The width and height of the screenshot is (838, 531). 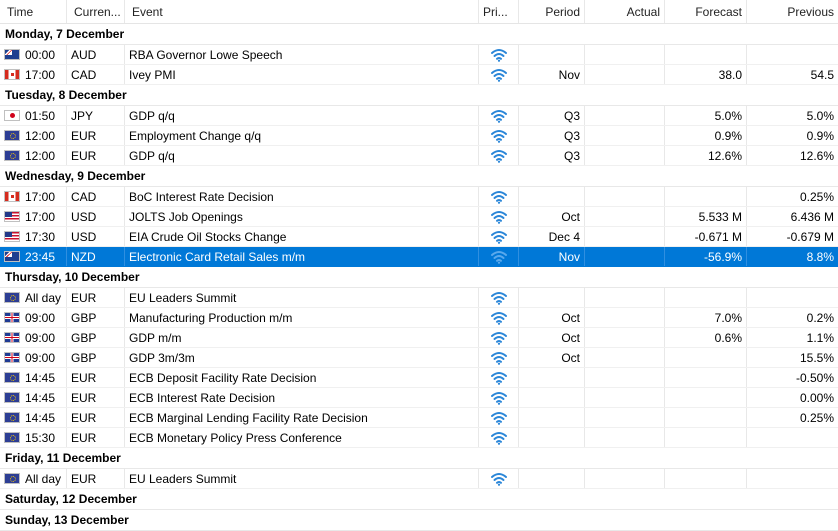 What do you see at coordinates (552, 11) in the screenshot?
I see `column-header-period: Period` at bounding box center [552, 11].